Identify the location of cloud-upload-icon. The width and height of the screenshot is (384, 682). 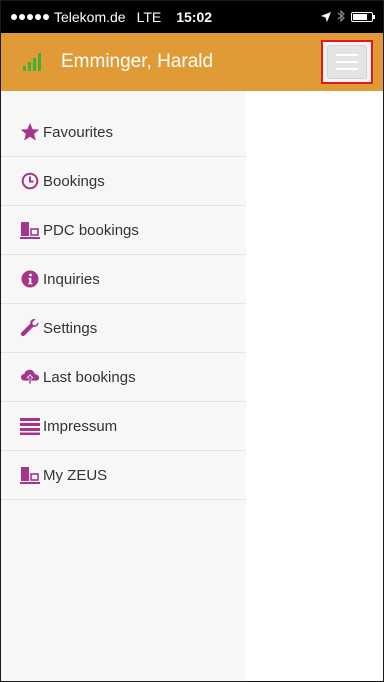
(30, 377).